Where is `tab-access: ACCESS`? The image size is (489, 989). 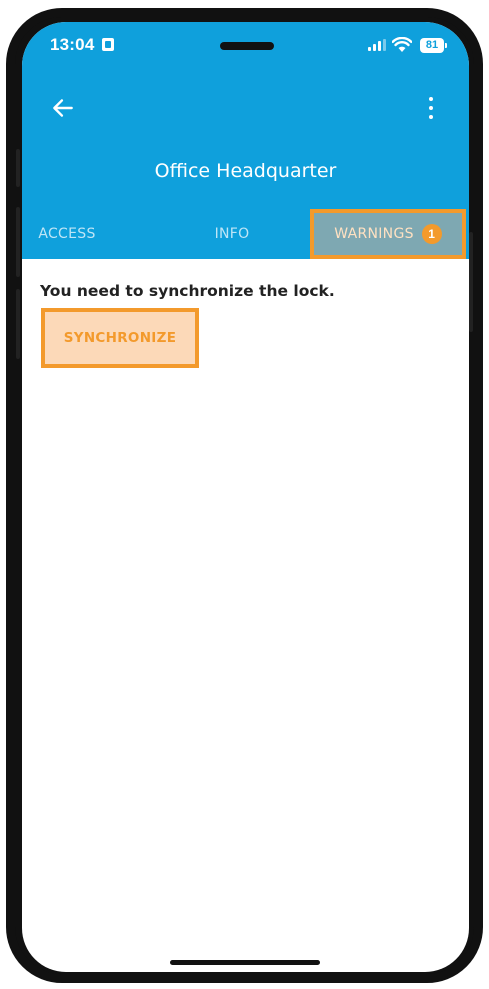
tab-access: ACCESS is located at coordinates (67, 234).